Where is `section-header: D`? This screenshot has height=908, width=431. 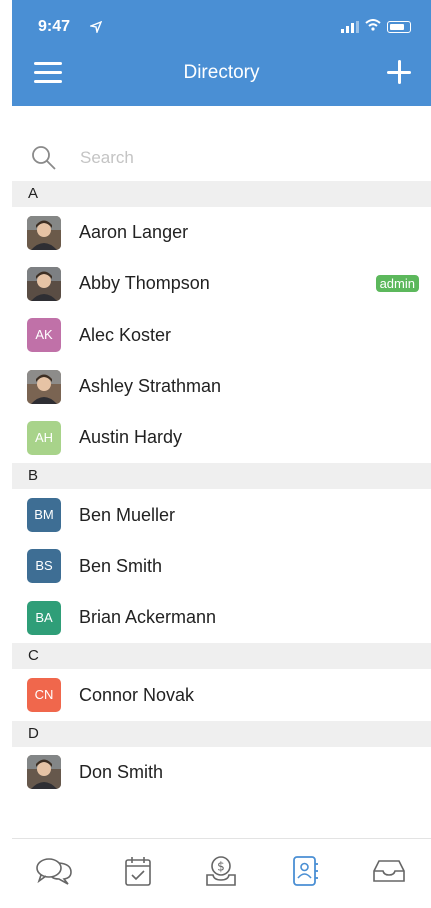 section-header: D is located at coordinates (221, 733).